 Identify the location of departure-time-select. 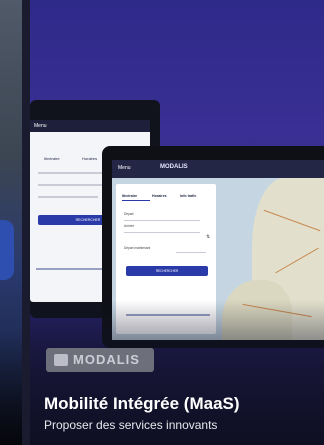
(191, 252).